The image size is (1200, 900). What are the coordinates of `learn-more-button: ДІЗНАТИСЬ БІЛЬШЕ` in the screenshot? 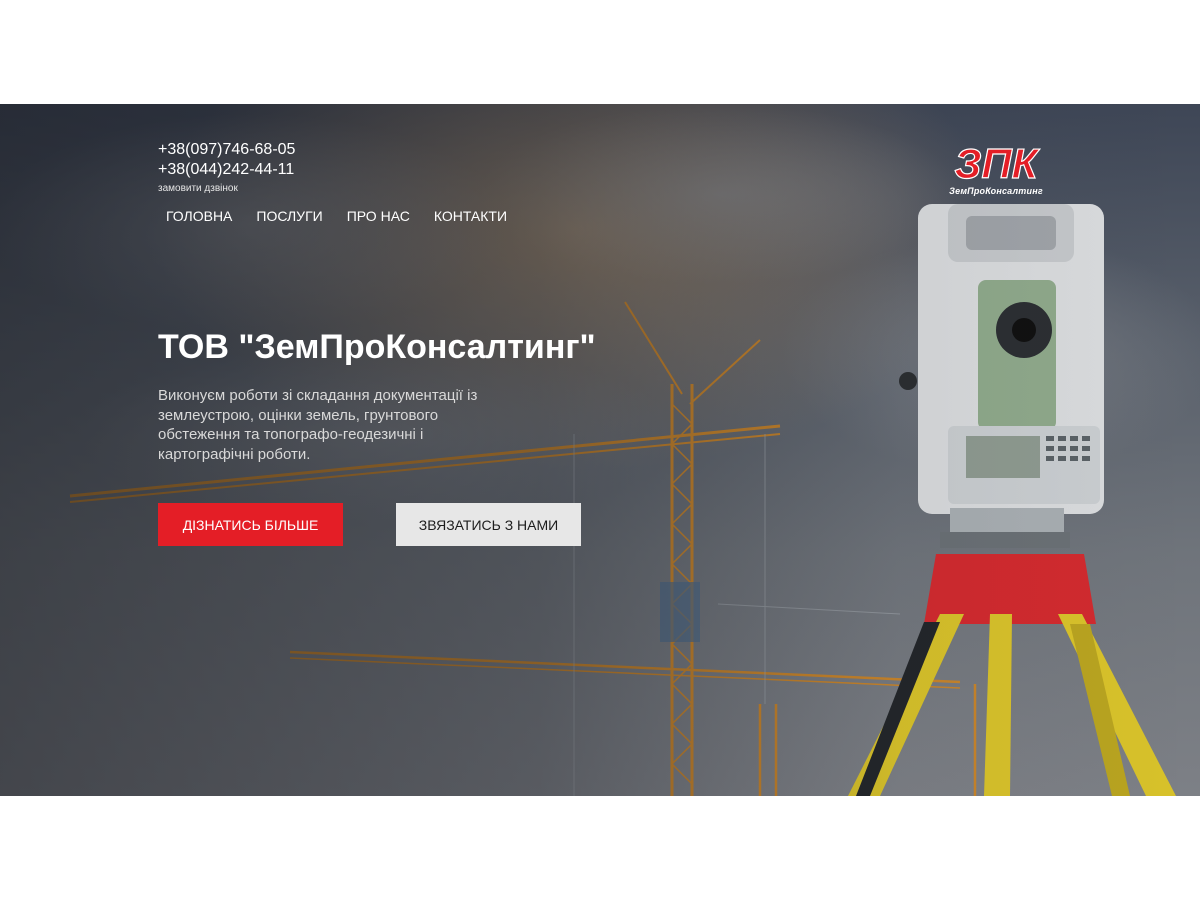 It's located at (250, 524).